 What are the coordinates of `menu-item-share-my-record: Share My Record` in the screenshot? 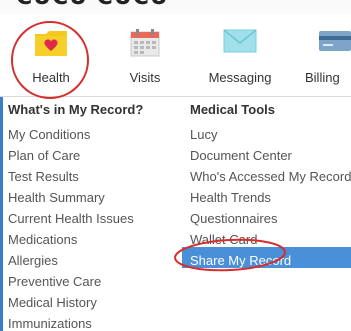 It's located at (240, 260).